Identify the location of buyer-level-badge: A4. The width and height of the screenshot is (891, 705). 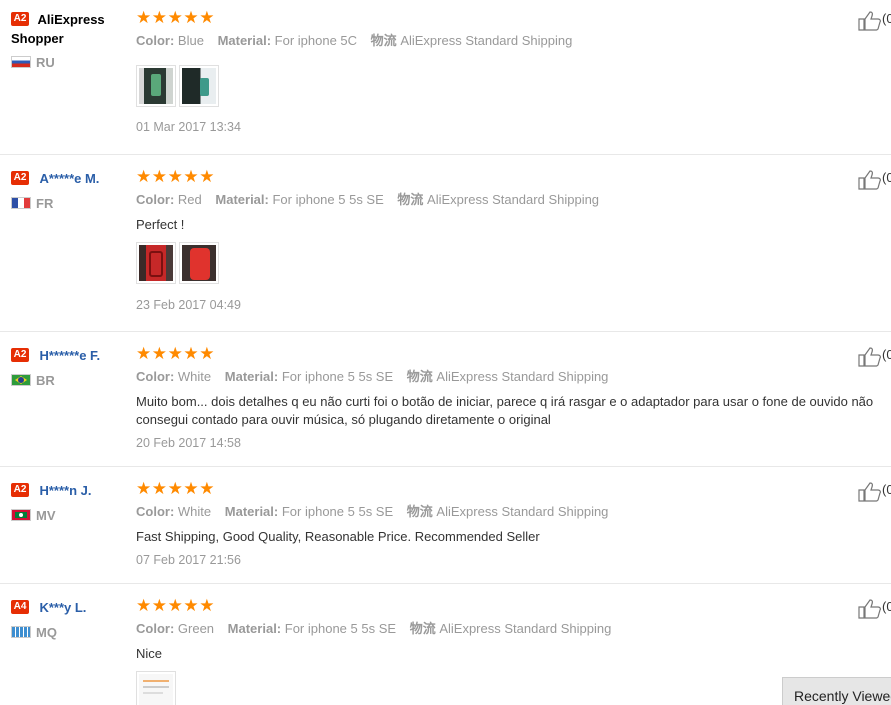
(20, 607).